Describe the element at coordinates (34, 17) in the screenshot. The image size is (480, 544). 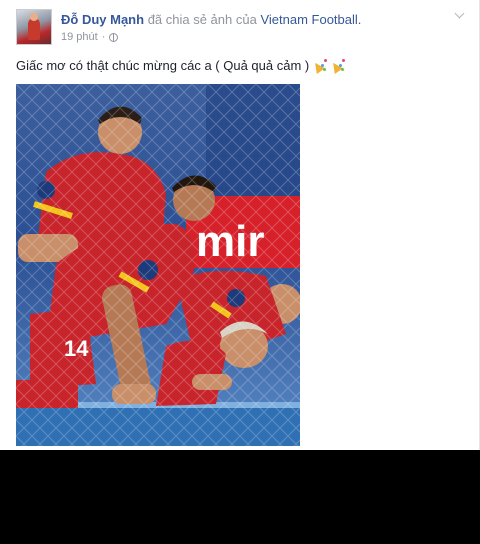
I see `avatar-head` at that location.